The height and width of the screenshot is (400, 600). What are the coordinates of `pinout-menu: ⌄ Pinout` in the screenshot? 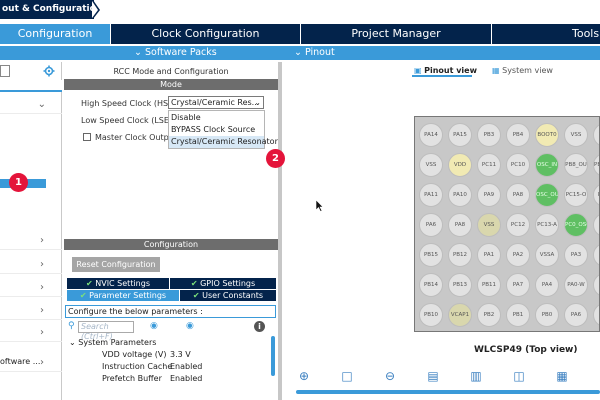 It's located at (314, 53).